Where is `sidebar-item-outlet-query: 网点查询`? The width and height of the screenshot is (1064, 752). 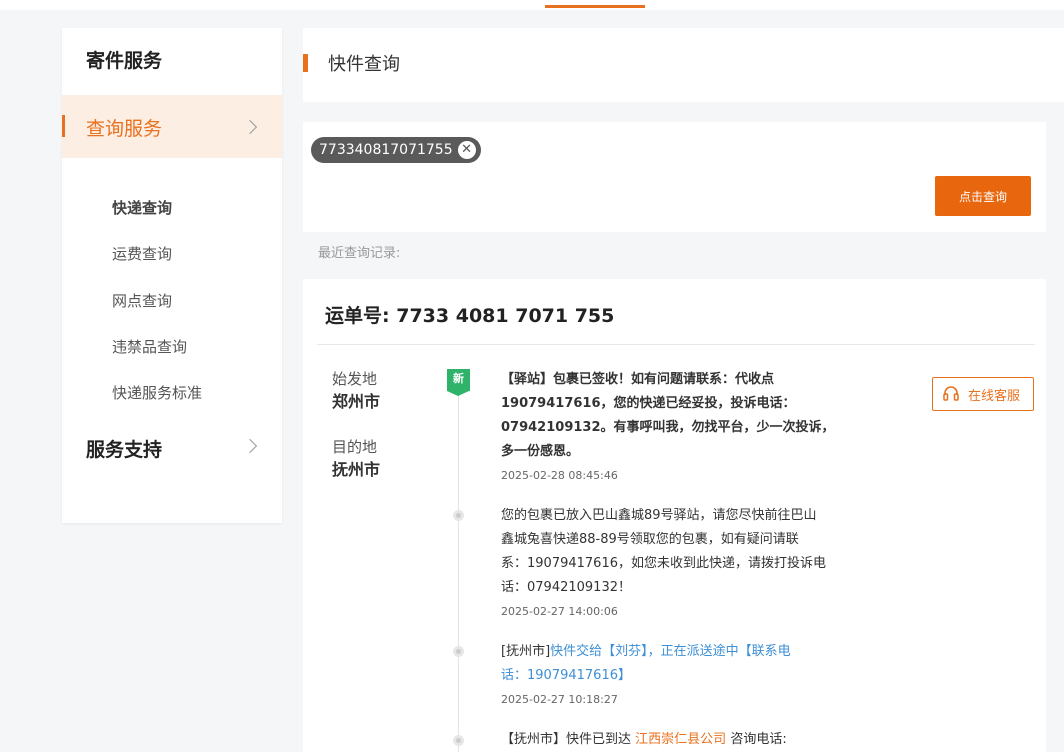 sidebar-item-outlet-query: 网点查询 is located at coordinates (142, 300).